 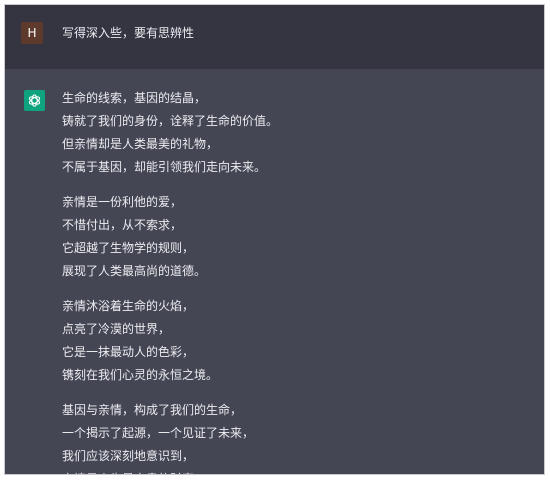 I want to click on poem-line: 亲情沐浴着生命的火焰，, so click(x=128, y=306).